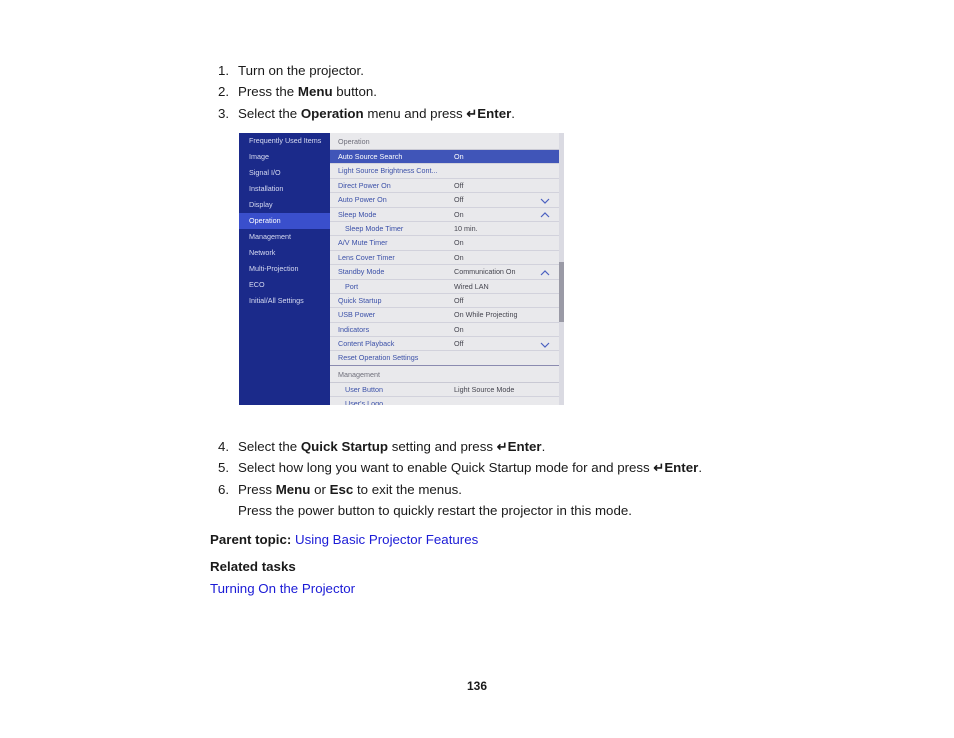  What do you see at coordinates (362, 200) in the screenshot?
I see `osd-label-auto-power-on: Auto Power On` at bounding box center [362, 200].